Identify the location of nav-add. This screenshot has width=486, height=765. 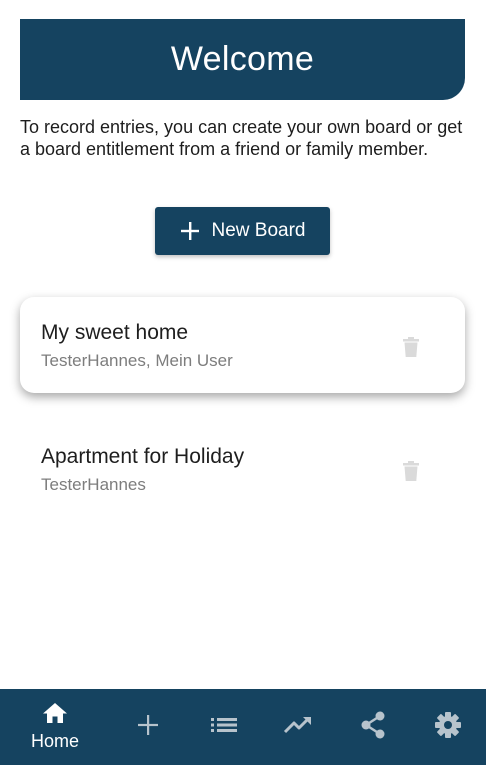
(148, 727).